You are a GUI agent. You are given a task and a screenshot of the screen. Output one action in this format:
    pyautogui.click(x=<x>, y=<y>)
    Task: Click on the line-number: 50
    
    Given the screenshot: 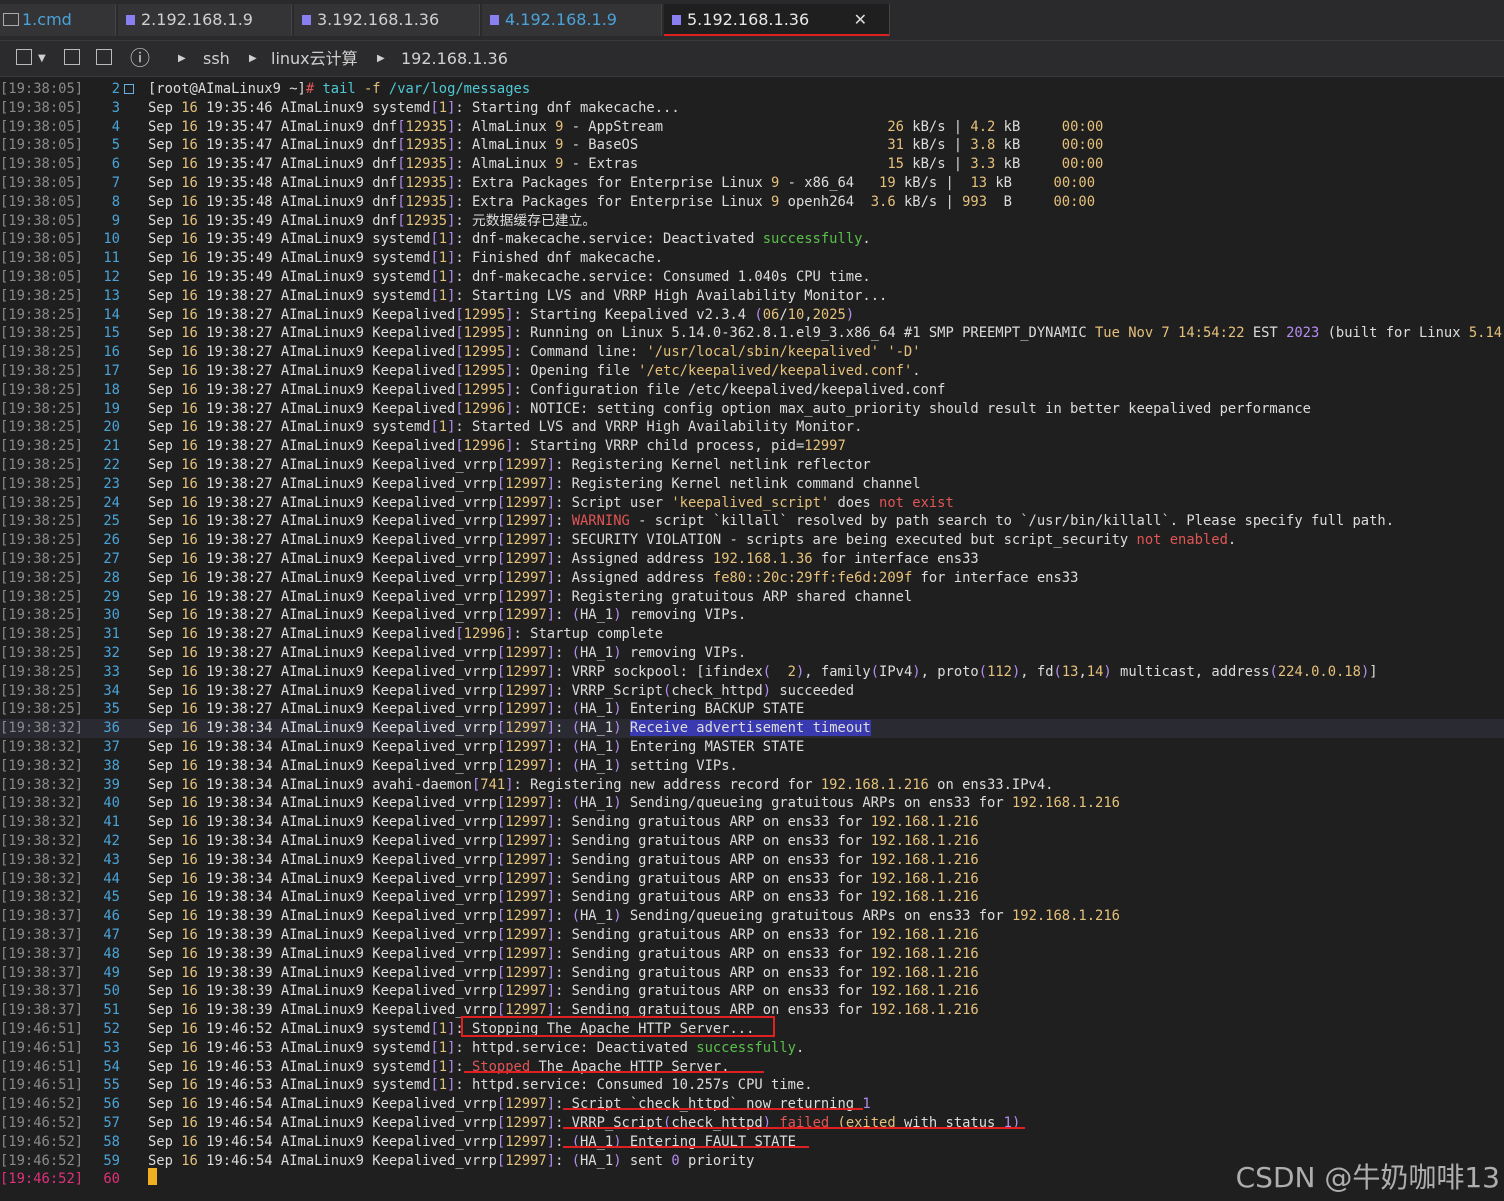 What is the action you would take?
    pyautogui.click(x=111, y=991)
    